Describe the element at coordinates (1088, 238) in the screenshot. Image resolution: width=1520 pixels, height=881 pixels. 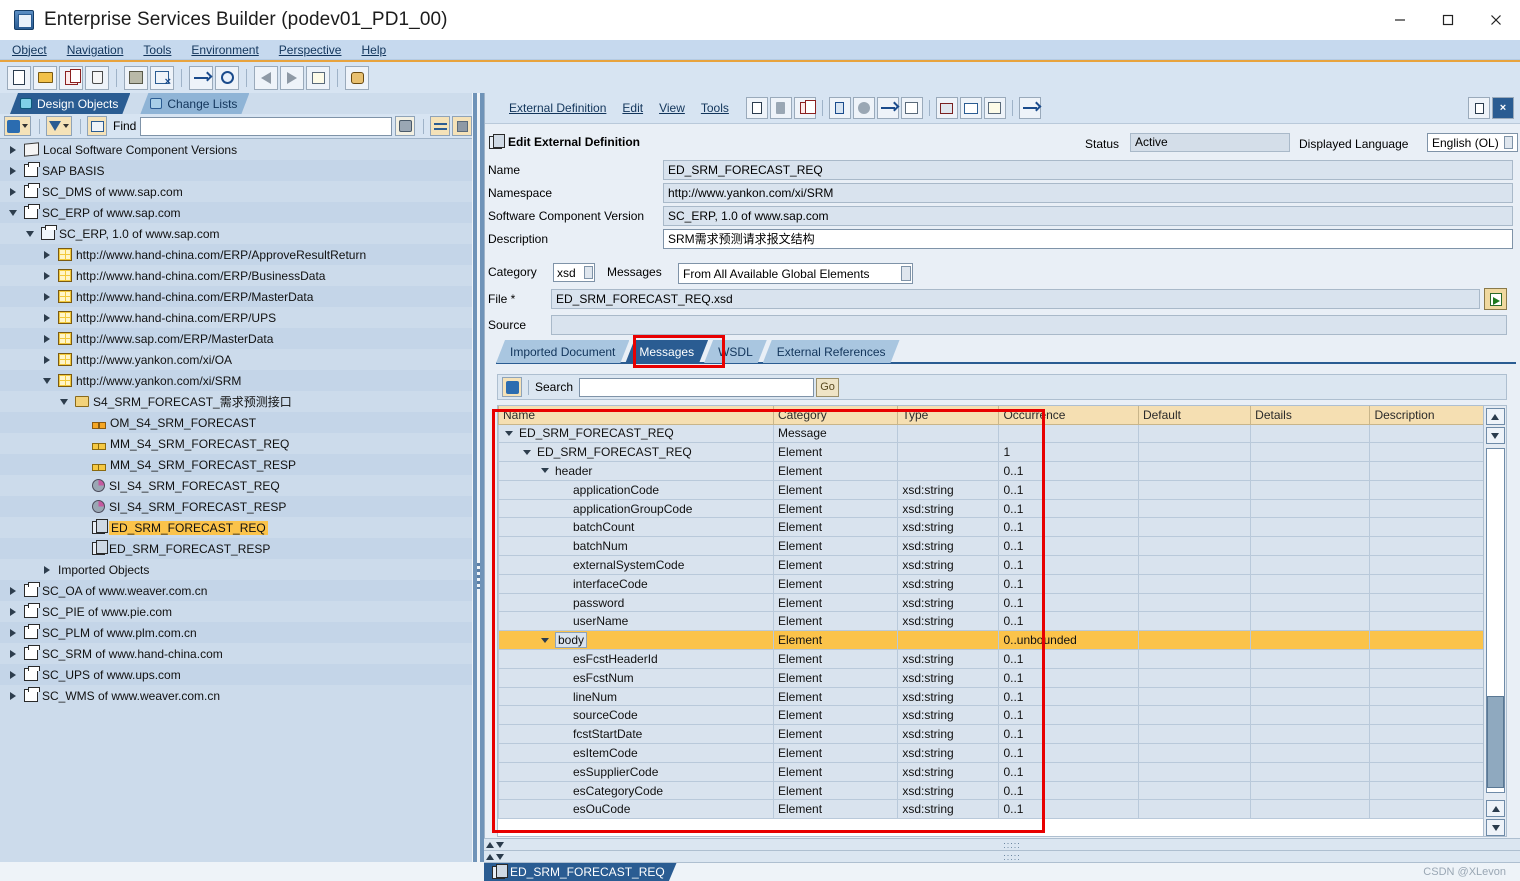
I see `field-description-value: SRM需求预测请求报文结构` at that location.